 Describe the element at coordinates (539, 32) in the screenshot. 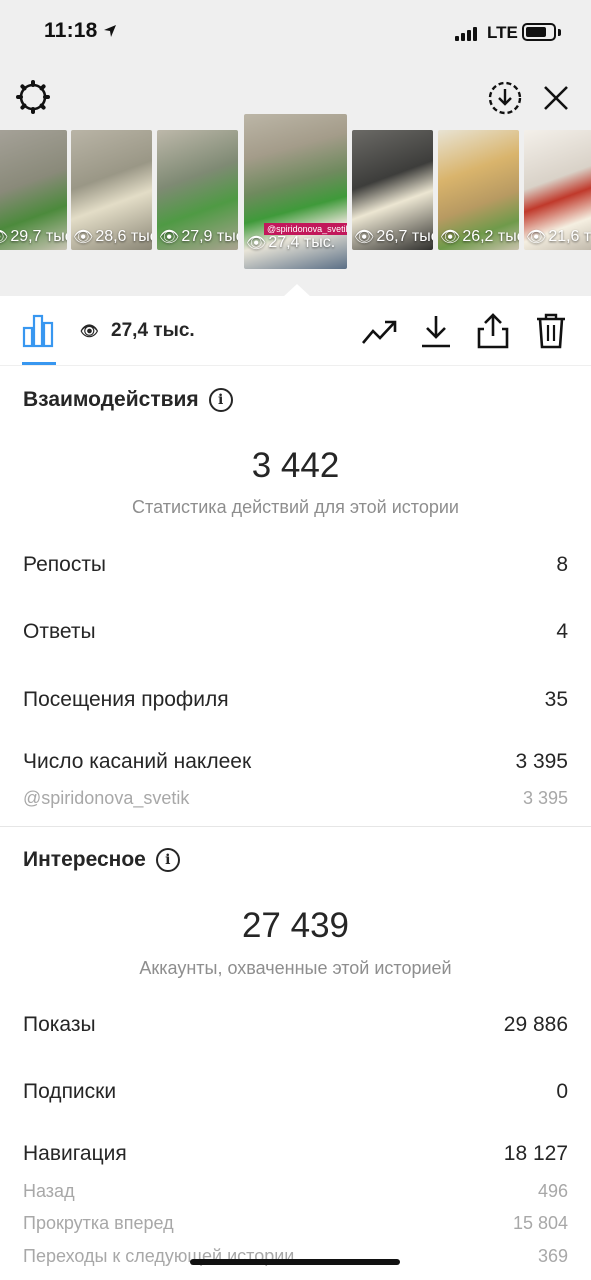

I see `battery-icon` at that location.